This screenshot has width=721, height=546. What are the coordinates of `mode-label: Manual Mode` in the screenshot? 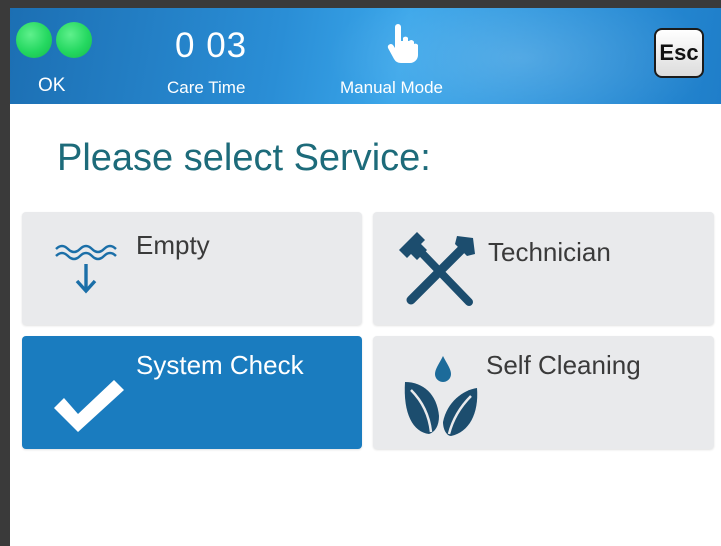 It's located at (392, 87).